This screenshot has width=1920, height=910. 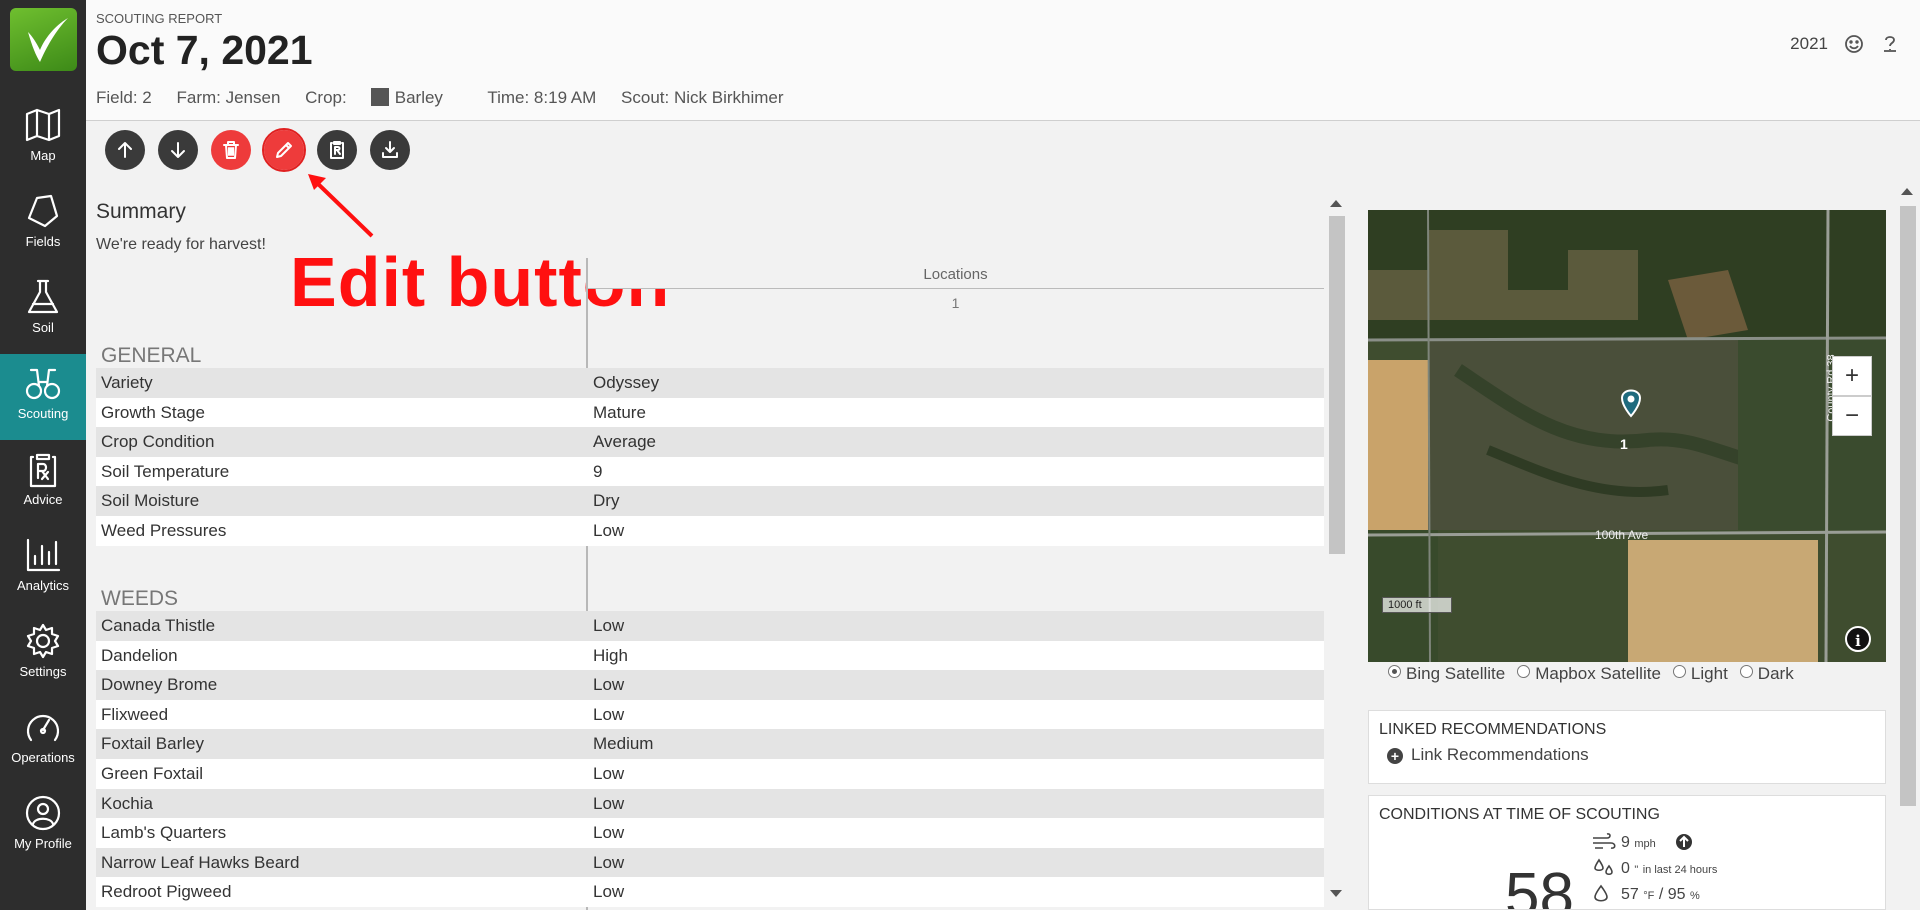 What do you see at coordinates (710, 714) in the screenshot?
I see `table-row: Flixweed Low` at bounding box center [710, 714].